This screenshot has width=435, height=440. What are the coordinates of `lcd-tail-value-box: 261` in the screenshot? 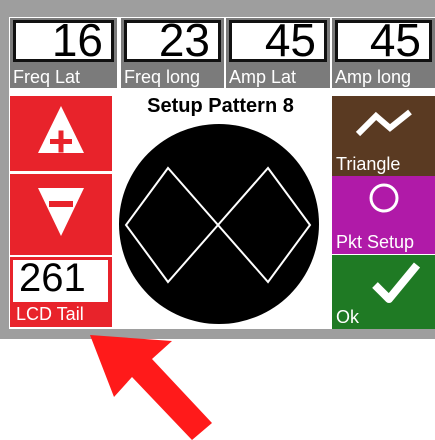 It's located at (60, 279).